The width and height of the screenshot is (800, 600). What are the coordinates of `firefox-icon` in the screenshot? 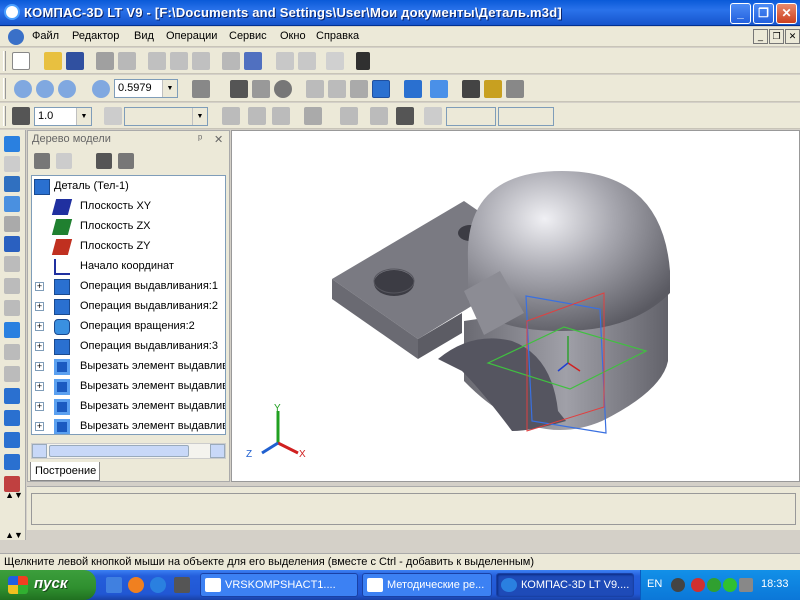 It's located at (136, 585).